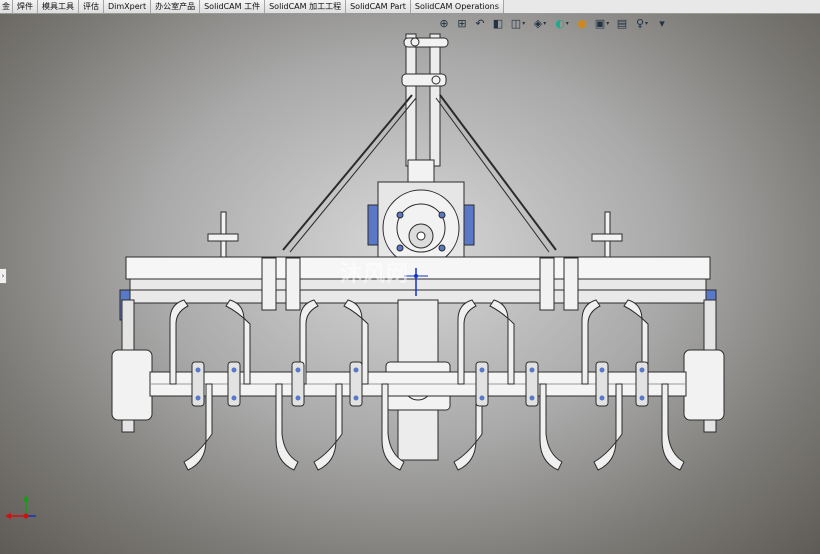  What do you see at coordinates (425, 110) in the screenshot?
I see `top-hitch-link` at bounding box center [425, 110].